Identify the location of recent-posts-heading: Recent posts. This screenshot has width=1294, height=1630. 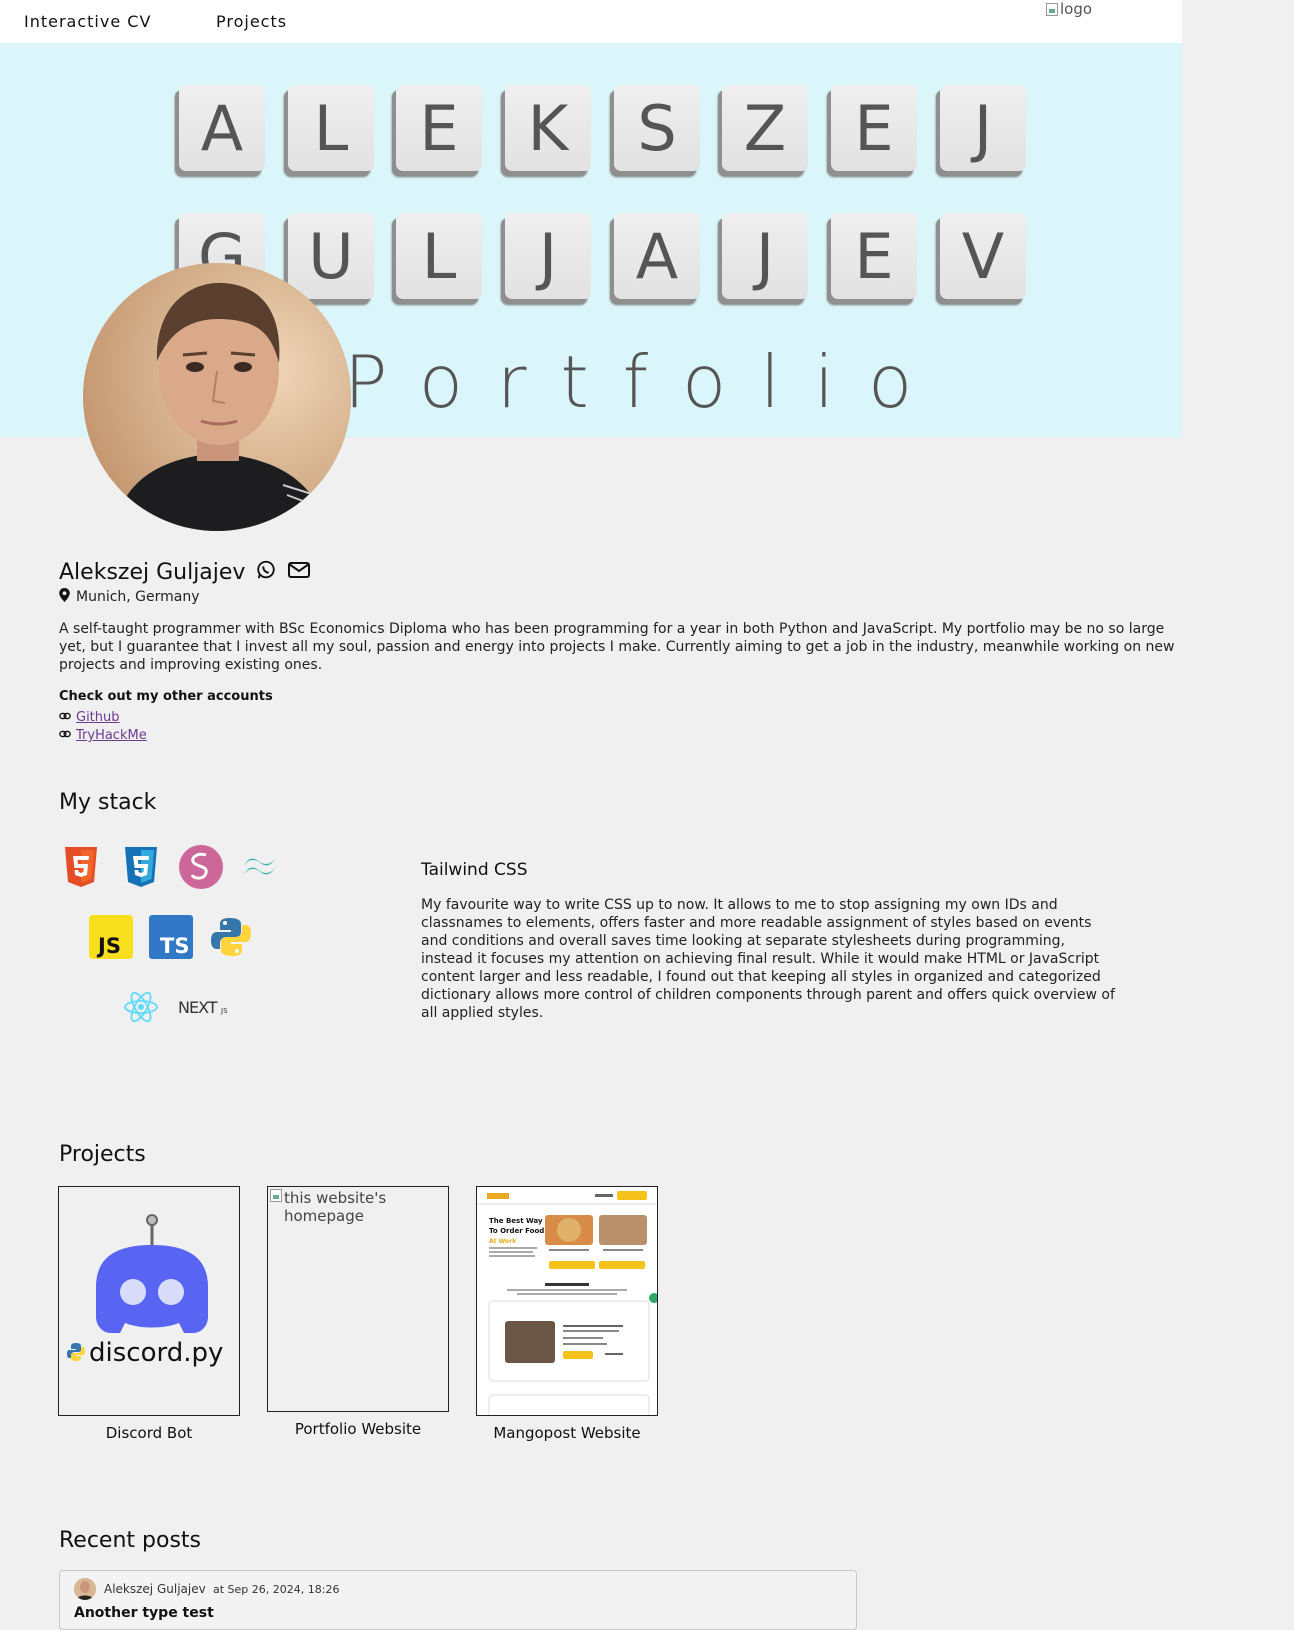
(130, 1540).